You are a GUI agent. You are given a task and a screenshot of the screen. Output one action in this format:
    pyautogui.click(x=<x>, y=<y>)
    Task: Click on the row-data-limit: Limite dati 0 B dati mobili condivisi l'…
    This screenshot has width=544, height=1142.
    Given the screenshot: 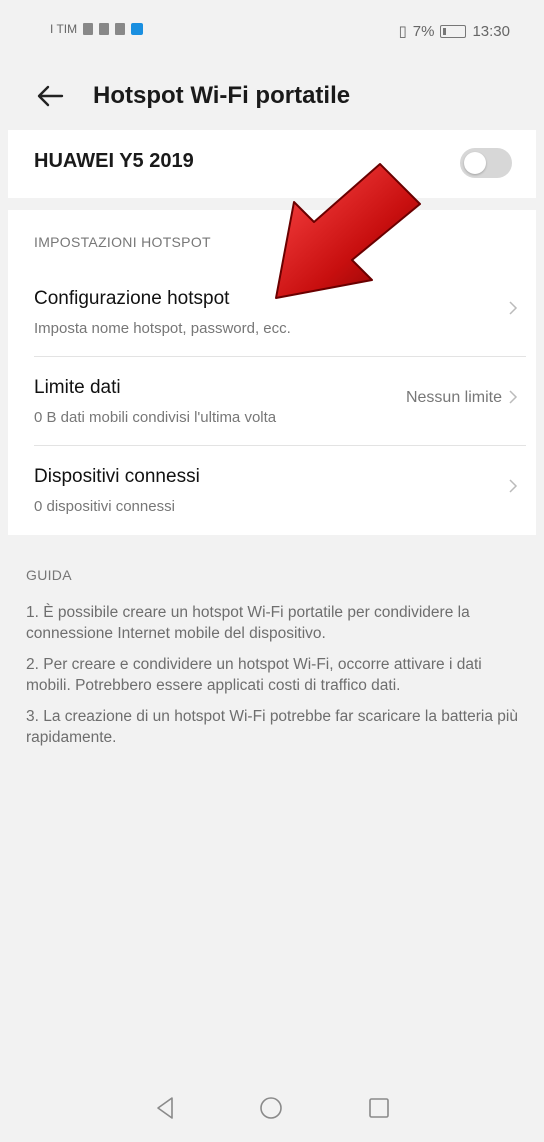 What is the action you would take?
    pyautogui.click(x=272, y=401)
    